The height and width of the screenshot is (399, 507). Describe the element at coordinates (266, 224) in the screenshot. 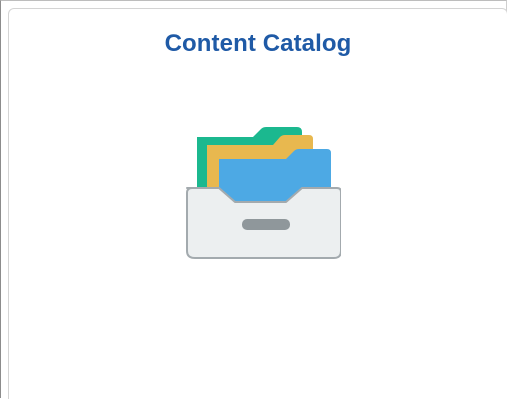

I see `drawer-handle-shape` at that location.